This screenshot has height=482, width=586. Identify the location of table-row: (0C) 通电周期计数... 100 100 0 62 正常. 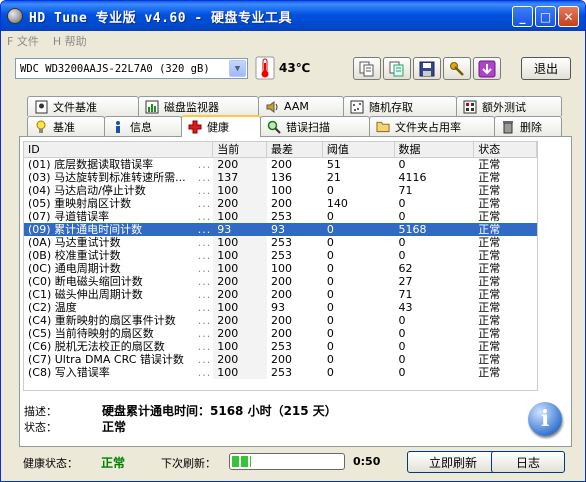
(280, 268).